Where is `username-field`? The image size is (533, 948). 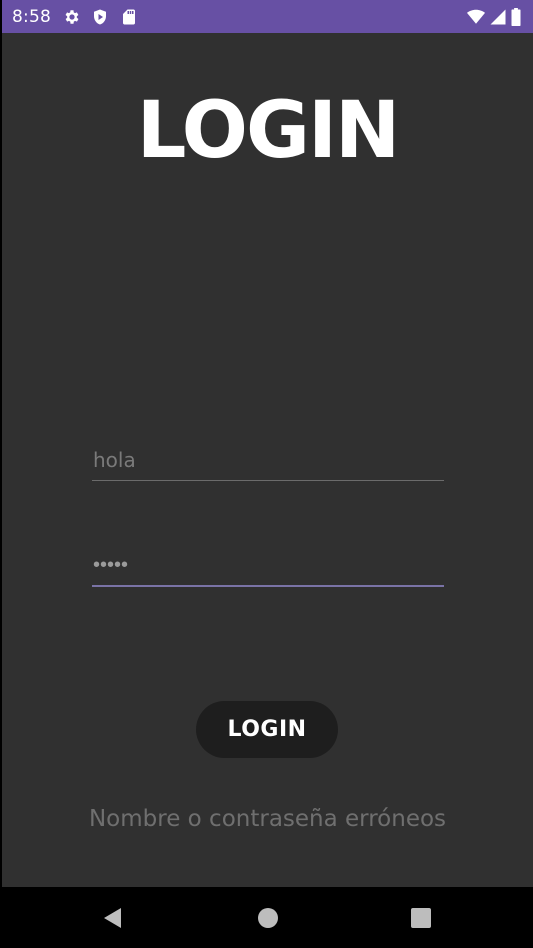
username-field is located at coordinates (268, 460).